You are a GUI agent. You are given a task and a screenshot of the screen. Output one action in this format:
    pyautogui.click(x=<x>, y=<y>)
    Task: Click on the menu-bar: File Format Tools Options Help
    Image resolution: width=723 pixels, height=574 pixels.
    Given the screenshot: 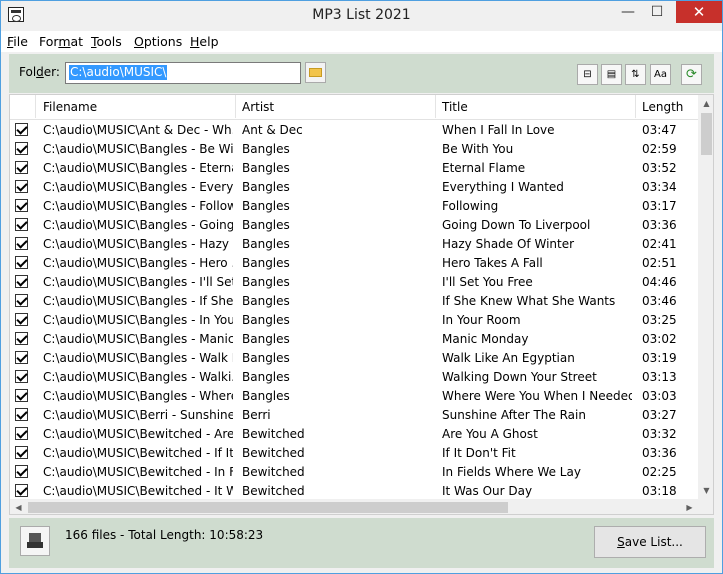 What is the action you would take?
    pyautogui.click(x=361, y=41)
    